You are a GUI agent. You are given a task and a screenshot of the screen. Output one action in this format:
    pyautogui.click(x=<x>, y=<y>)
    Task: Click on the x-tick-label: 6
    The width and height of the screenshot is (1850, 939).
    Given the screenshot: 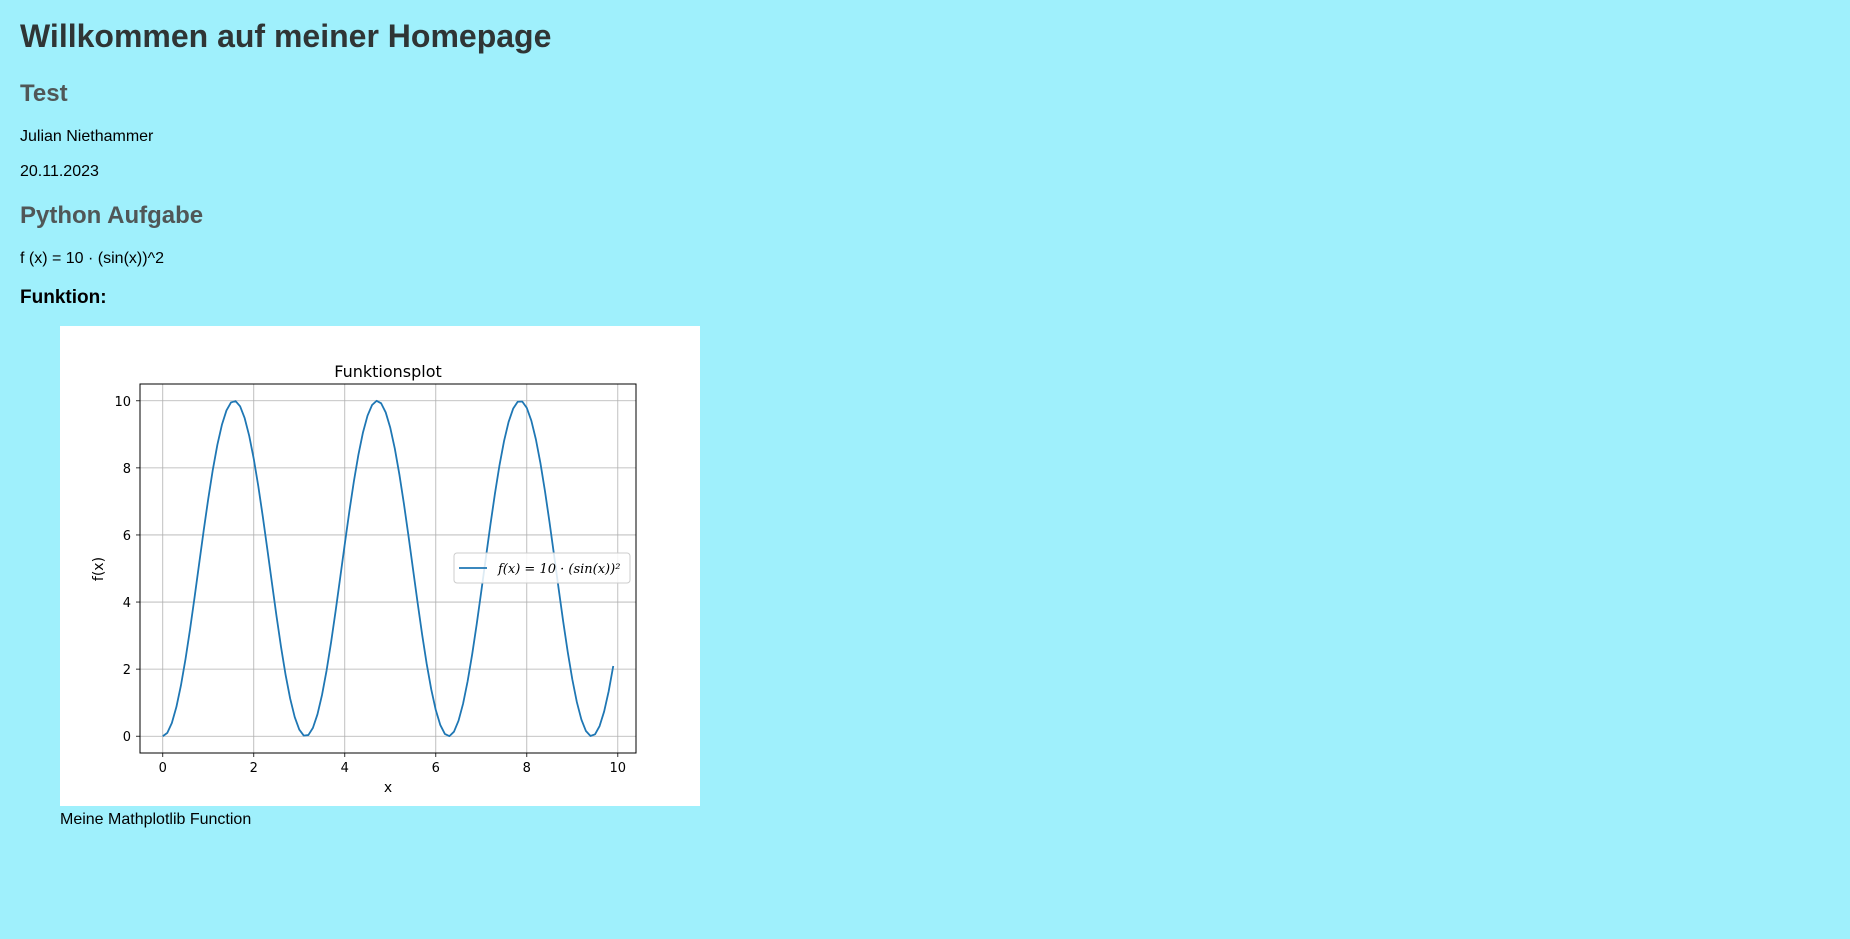 What is the action you would take?
    pyautogui.click(x=436, y=768)
    